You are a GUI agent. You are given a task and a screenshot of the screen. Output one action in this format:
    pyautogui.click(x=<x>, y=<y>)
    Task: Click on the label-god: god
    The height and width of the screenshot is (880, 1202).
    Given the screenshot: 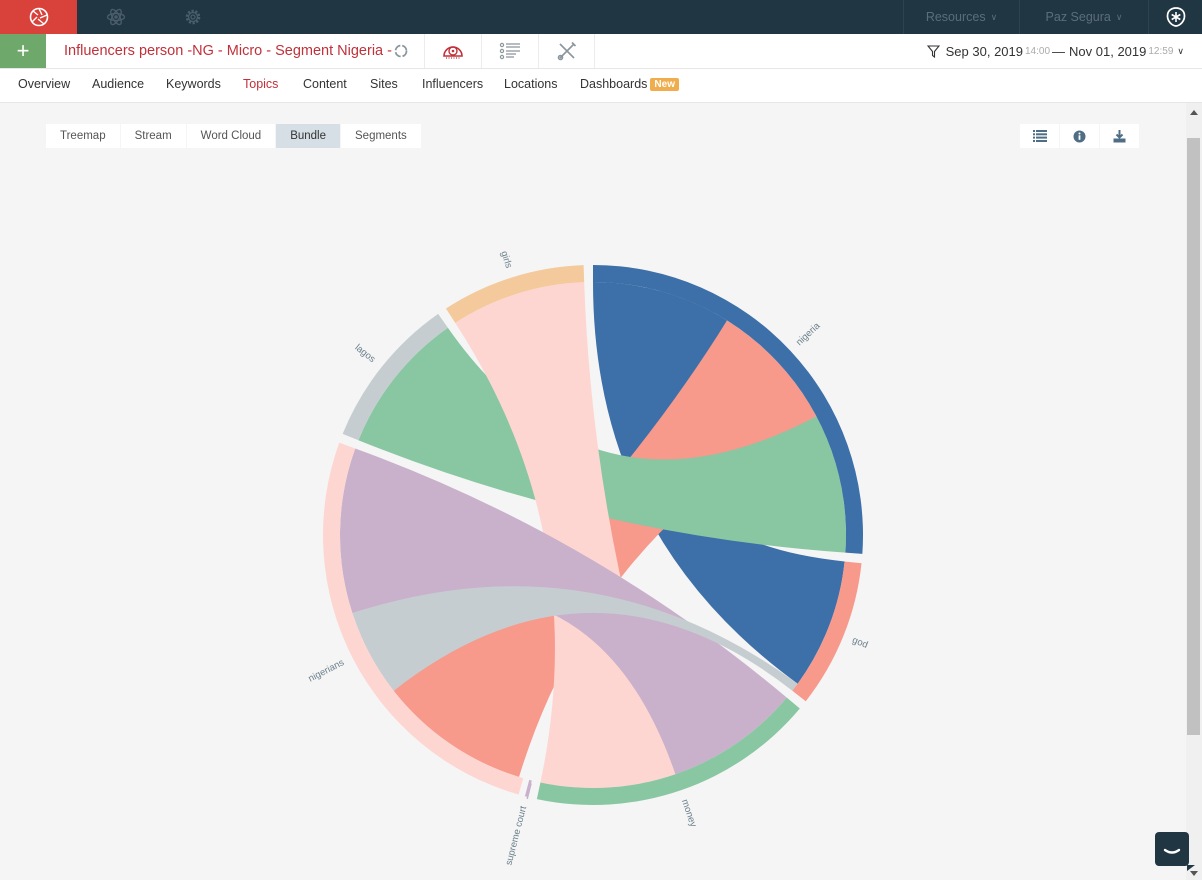 What is the action you would take?
    pyautogui.click(x=860, y=643)
    